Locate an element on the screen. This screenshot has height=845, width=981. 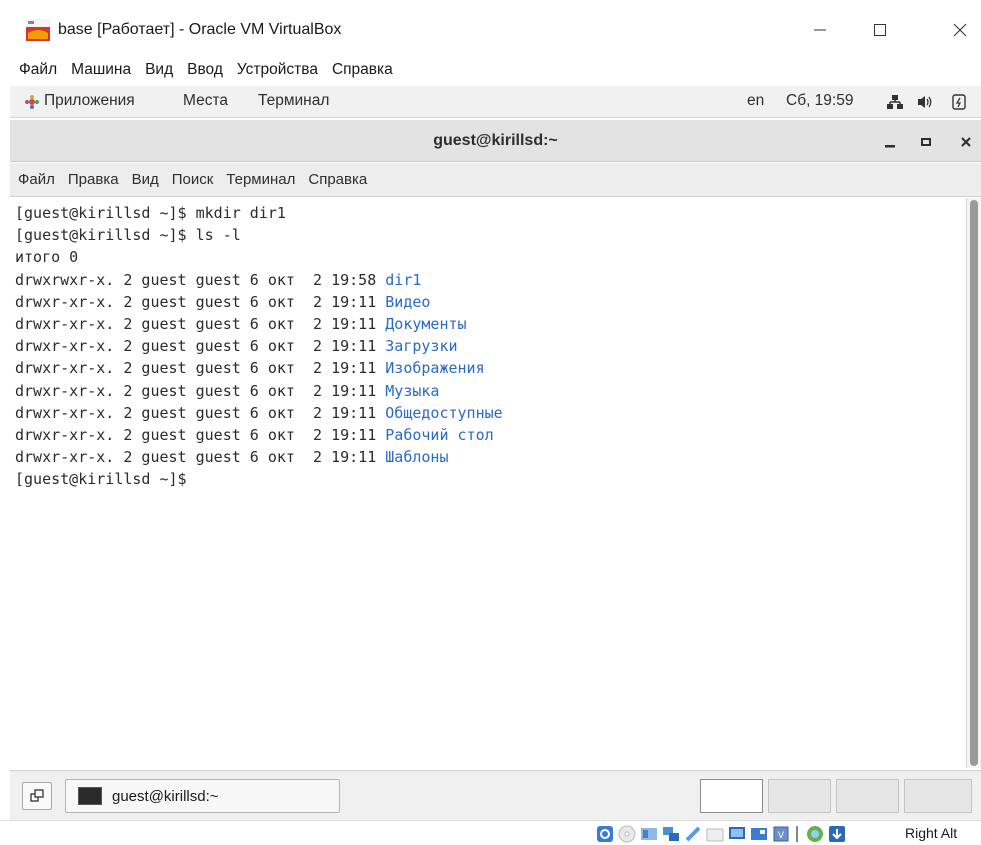
menu-input: Ввод is located at coordinates (205, 70).